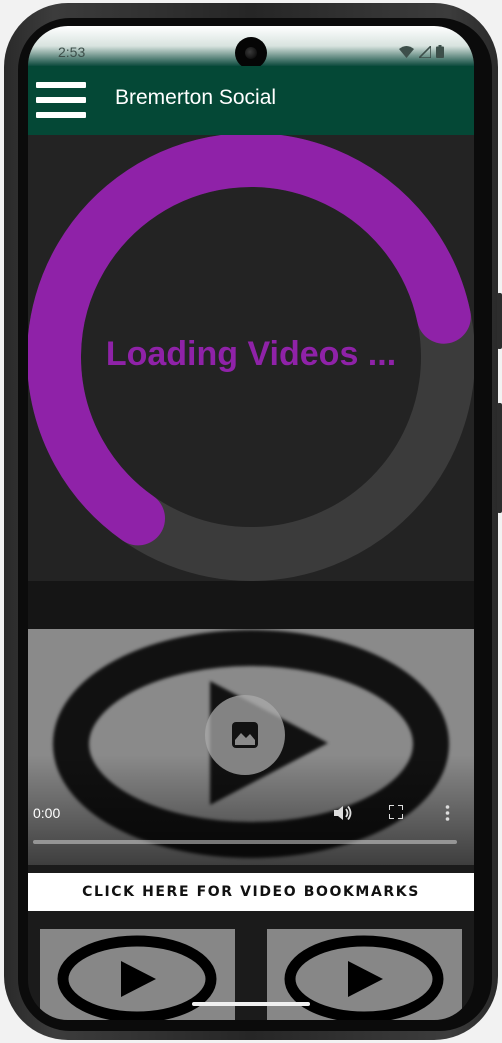  What do you see at coordinates (396, 812) in the screenshot?
I see `fullscreen-icon` at bounding box center [396, 812].